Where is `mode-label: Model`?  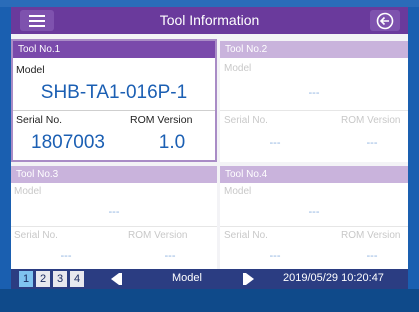 mode-label: Model is located at coordinates (187, 278).